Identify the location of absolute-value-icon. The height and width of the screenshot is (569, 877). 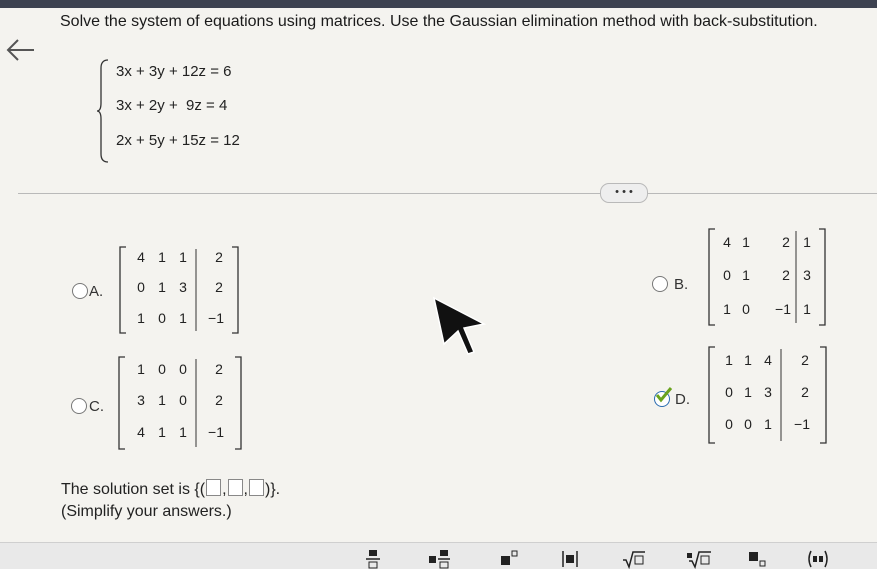
(570, 559).